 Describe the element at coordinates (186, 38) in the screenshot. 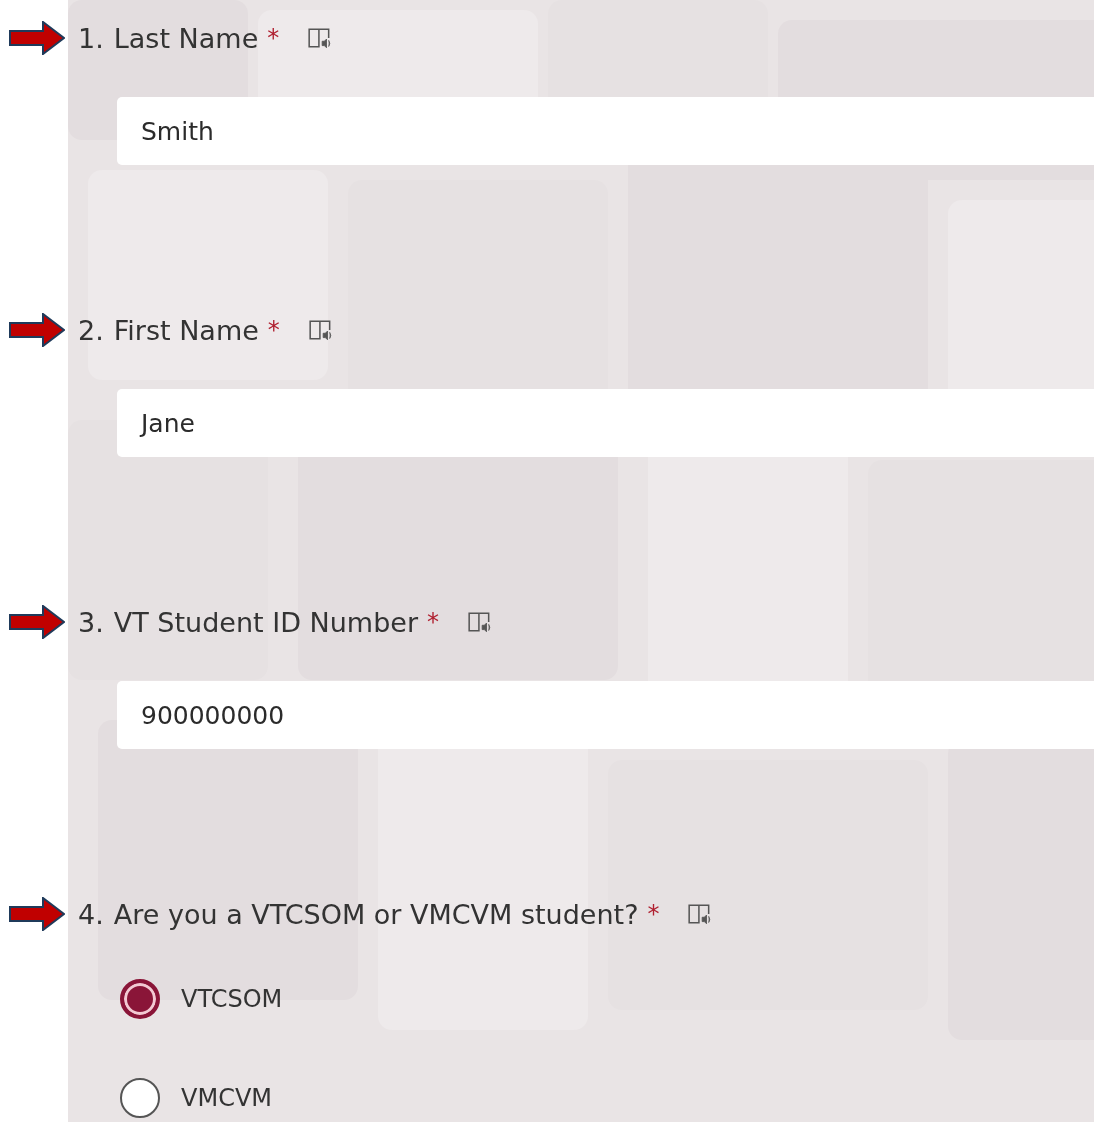

I see `question-title: Last Name` at that location.